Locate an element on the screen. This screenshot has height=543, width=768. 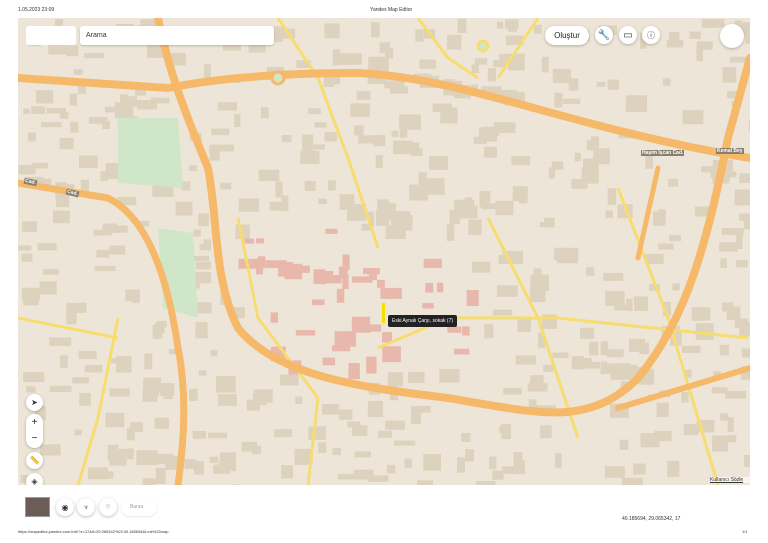
location-pin-icon: ⌾ is located at coordinates (108, 507).